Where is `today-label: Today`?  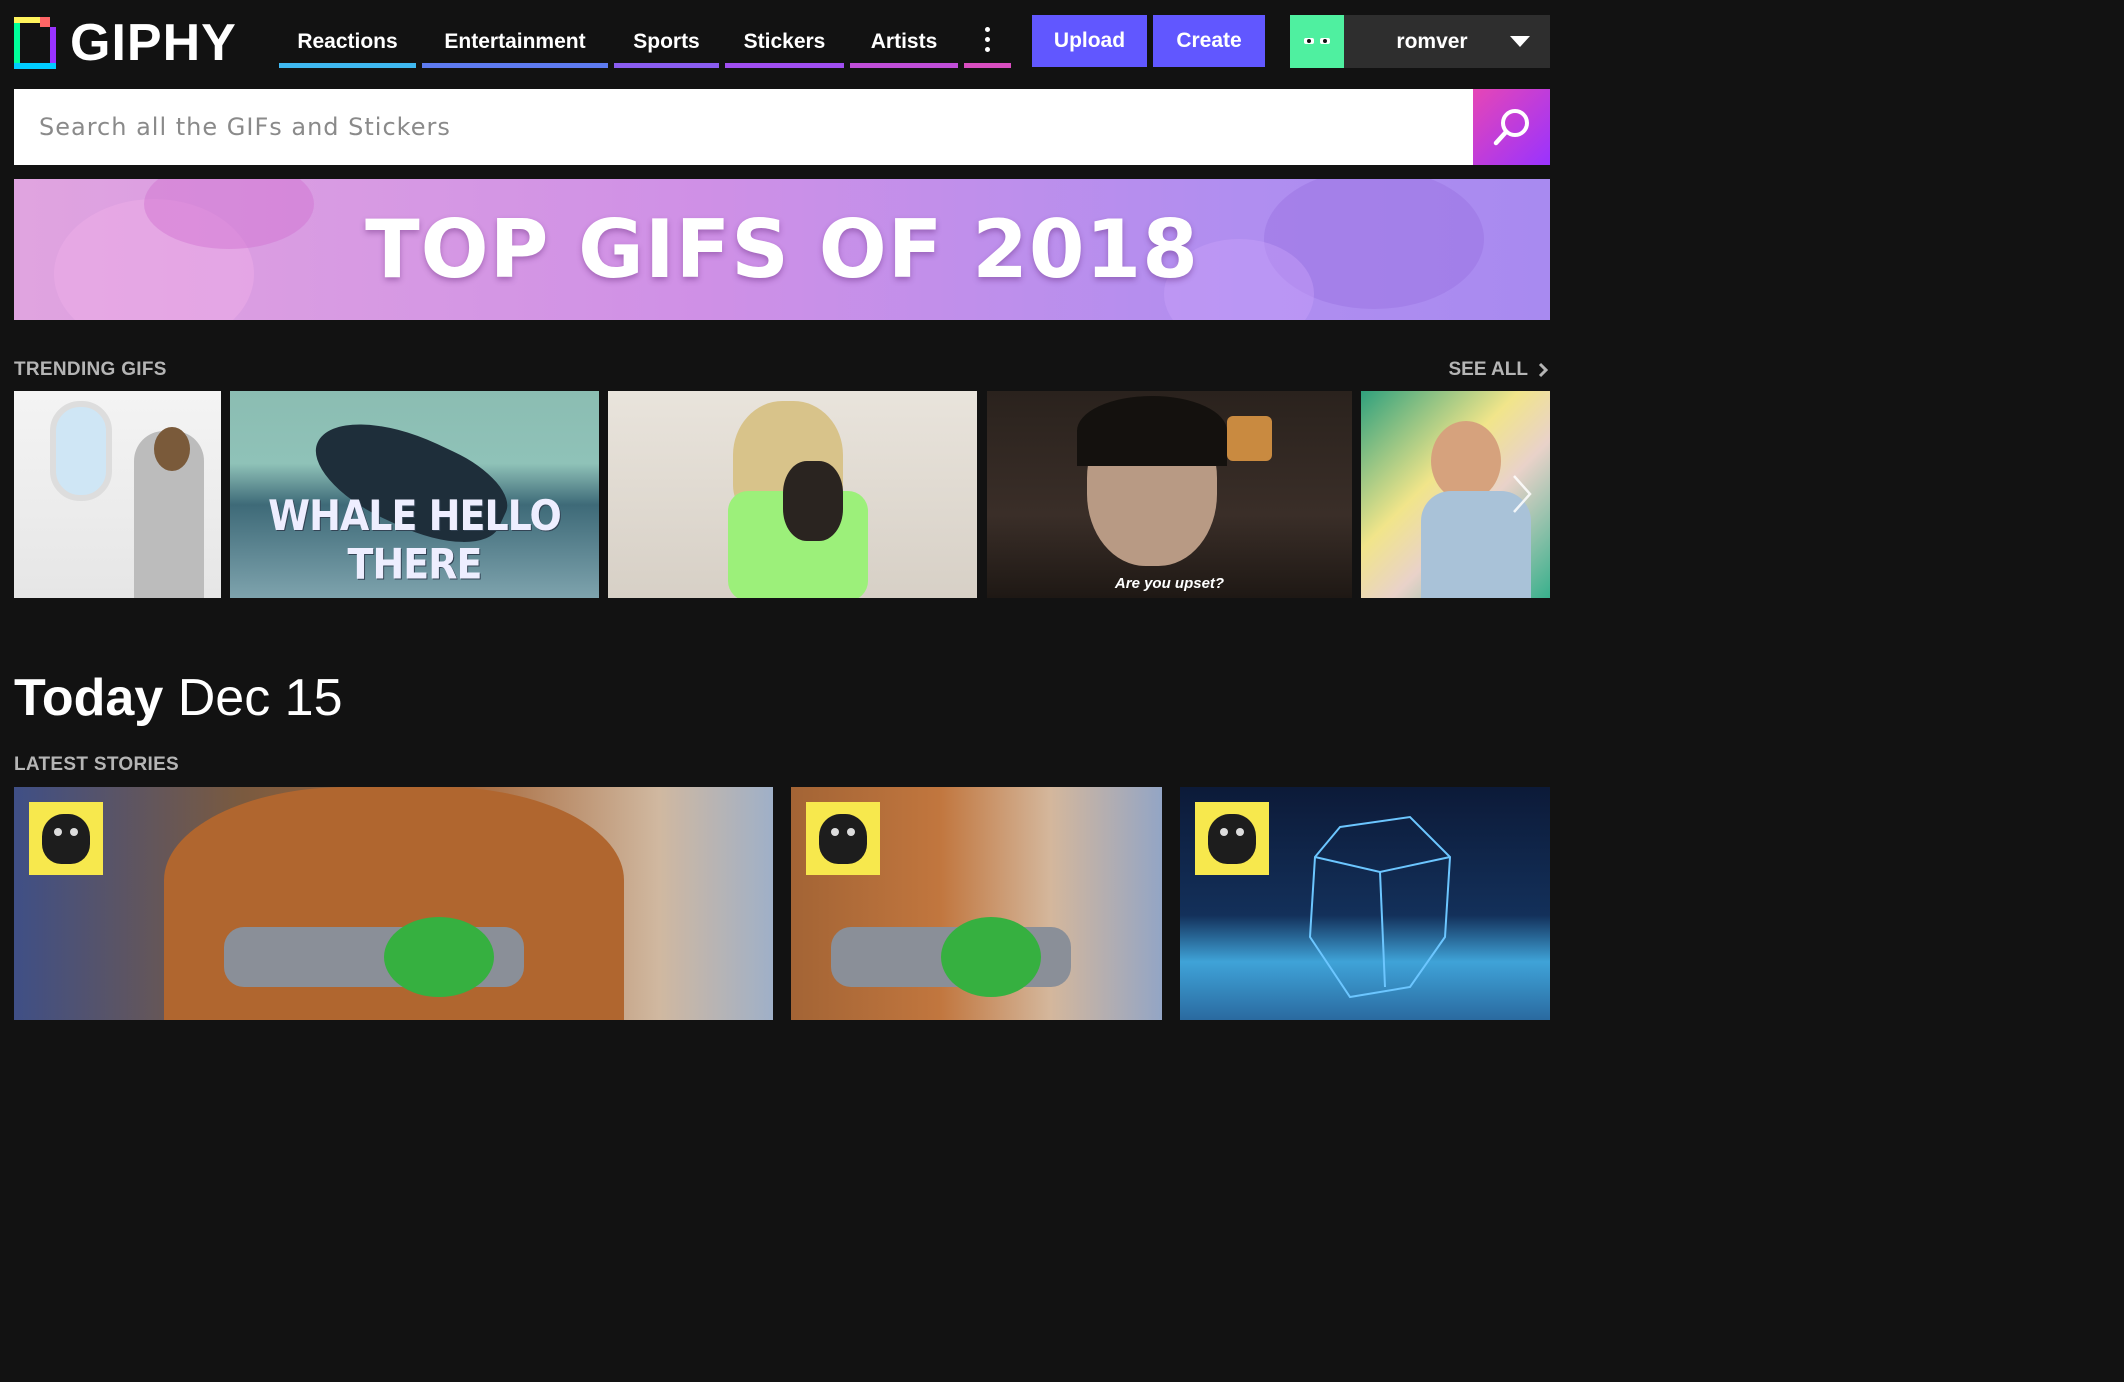 today-label: Today is located at coordinates (89, 698).